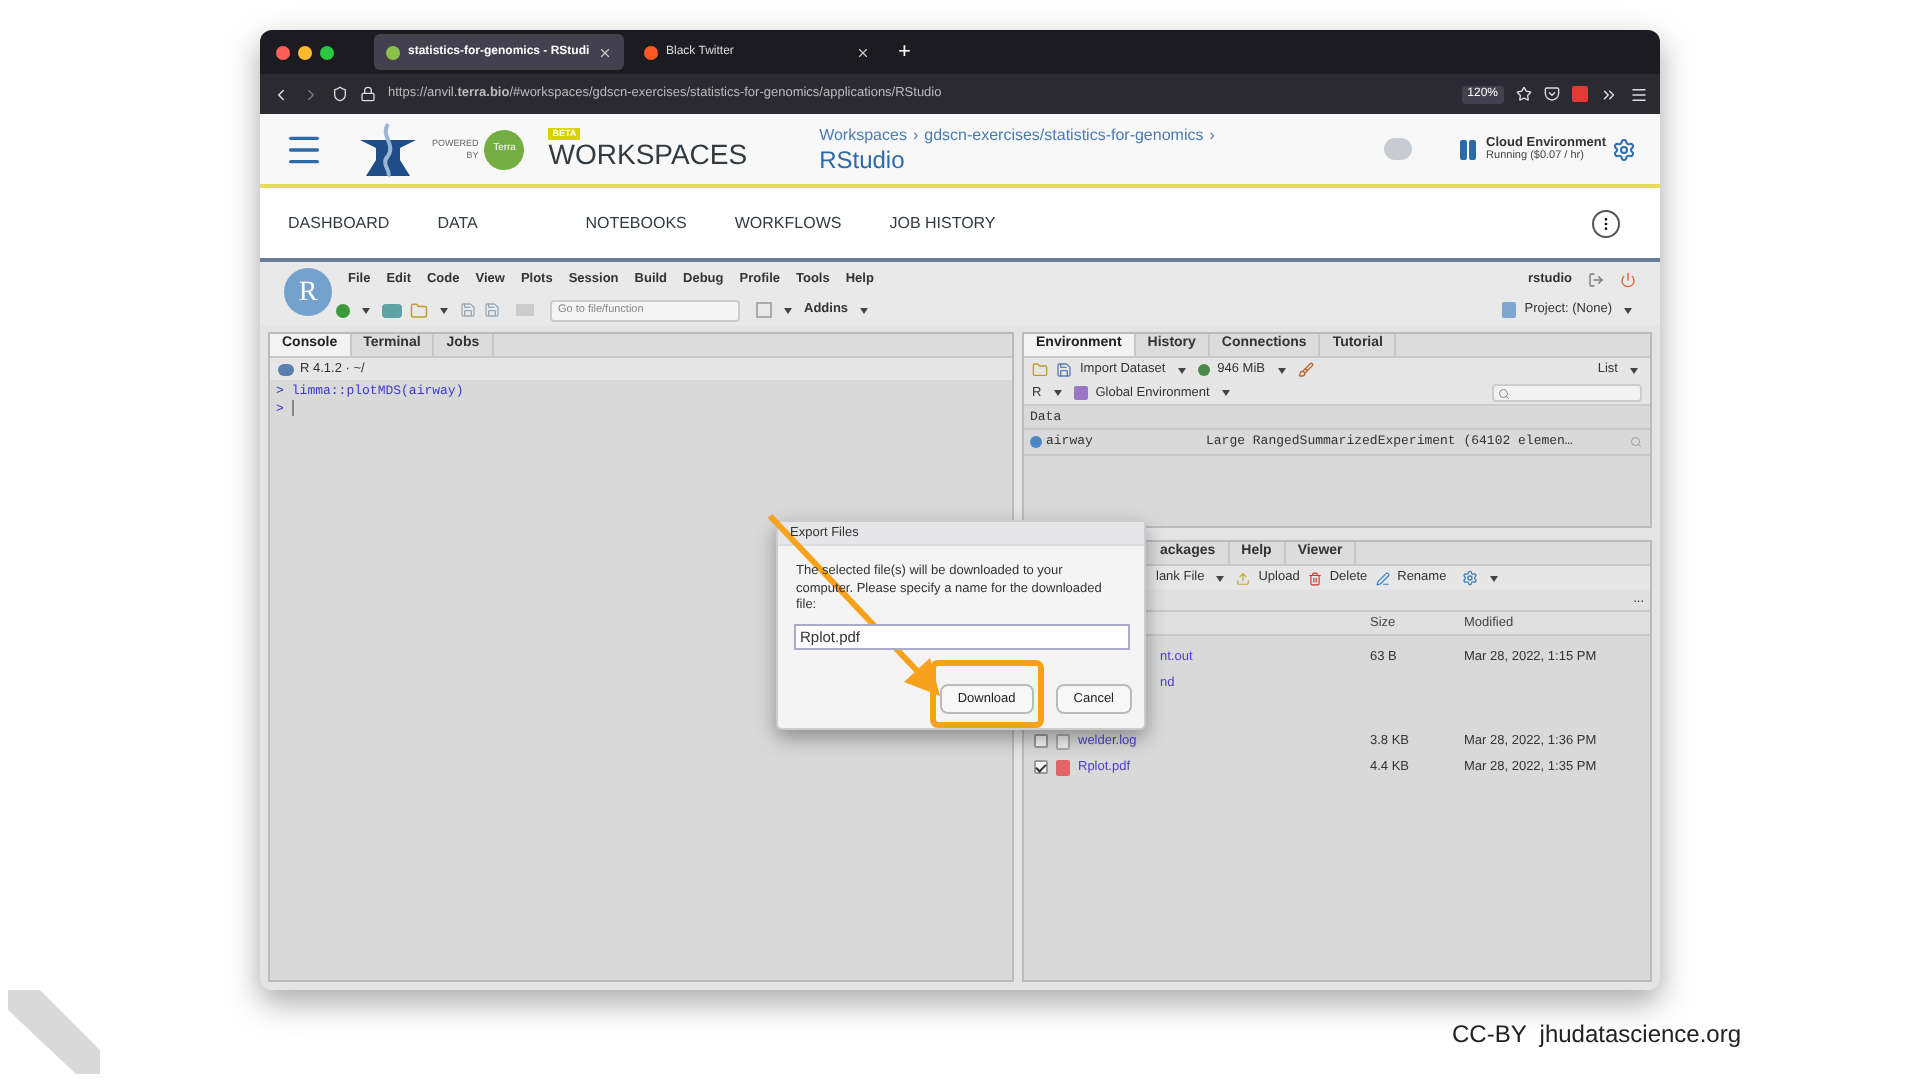  Describe the element at coordinates (54, 1032) in the screenshot. I see `logo-icon` at that location.